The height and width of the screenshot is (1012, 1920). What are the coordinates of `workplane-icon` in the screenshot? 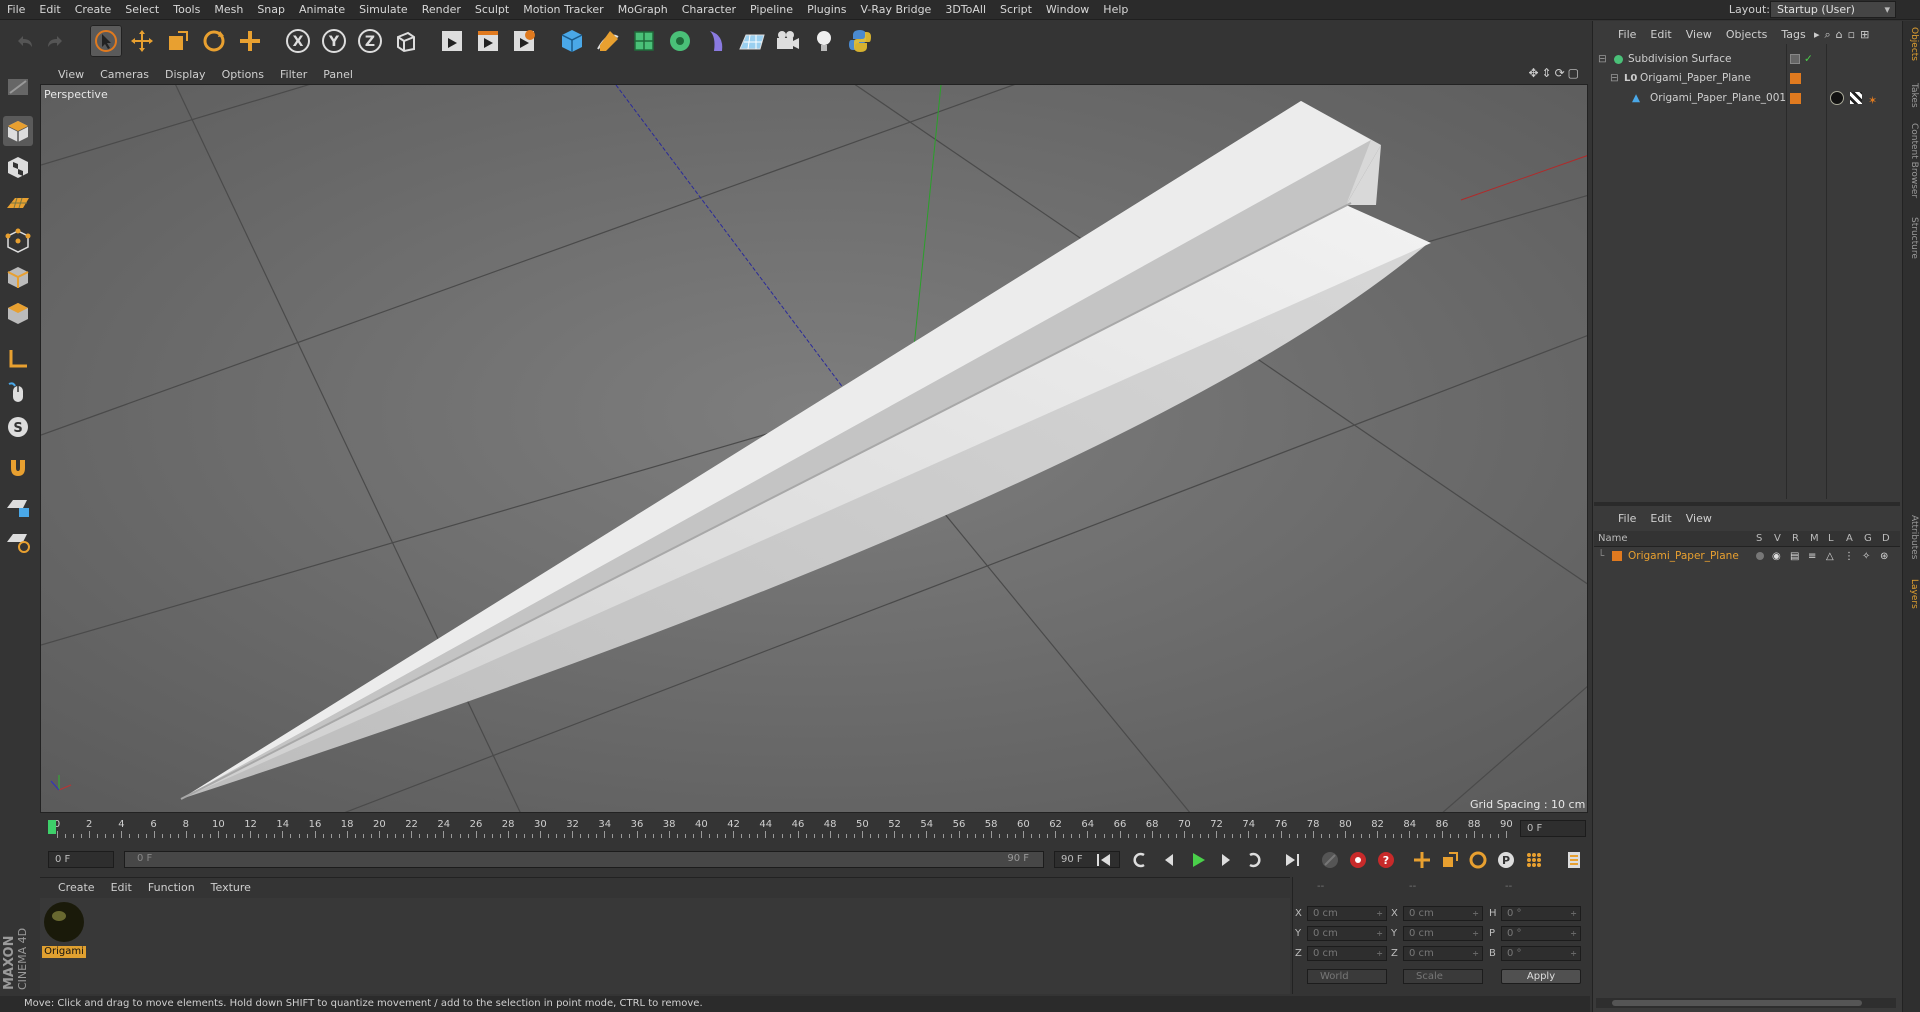 It's located at (18, 203).